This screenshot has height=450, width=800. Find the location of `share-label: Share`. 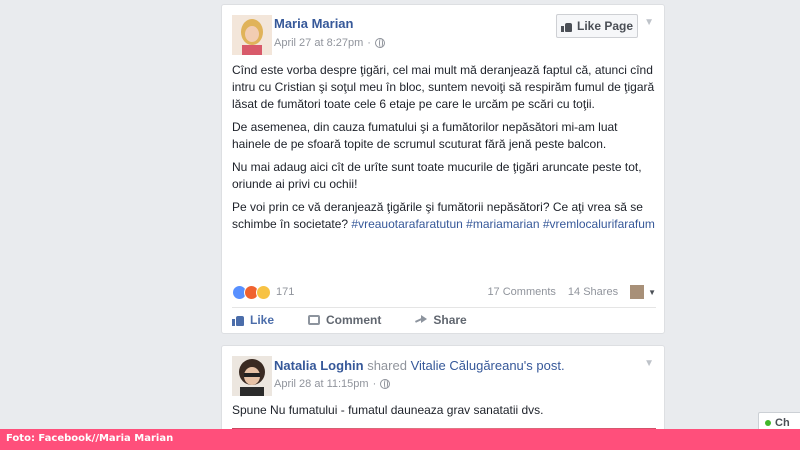

share-label: Share is located at coordinates (450, 320).